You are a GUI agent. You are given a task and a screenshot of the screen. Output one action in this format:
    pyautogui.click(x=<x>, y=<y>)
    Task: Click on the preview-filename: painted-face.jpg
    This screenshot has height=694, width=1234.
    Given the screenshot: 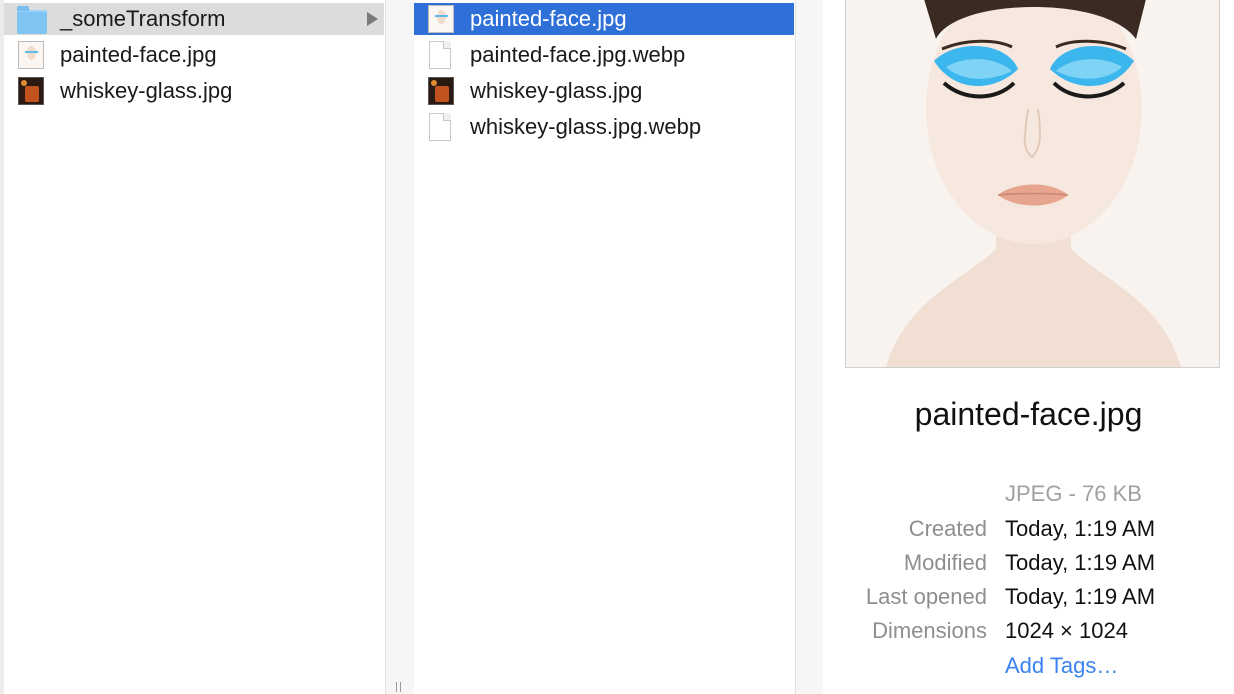 What is the action you would take?
    pyautogui.click(x=1028, y=414)
    